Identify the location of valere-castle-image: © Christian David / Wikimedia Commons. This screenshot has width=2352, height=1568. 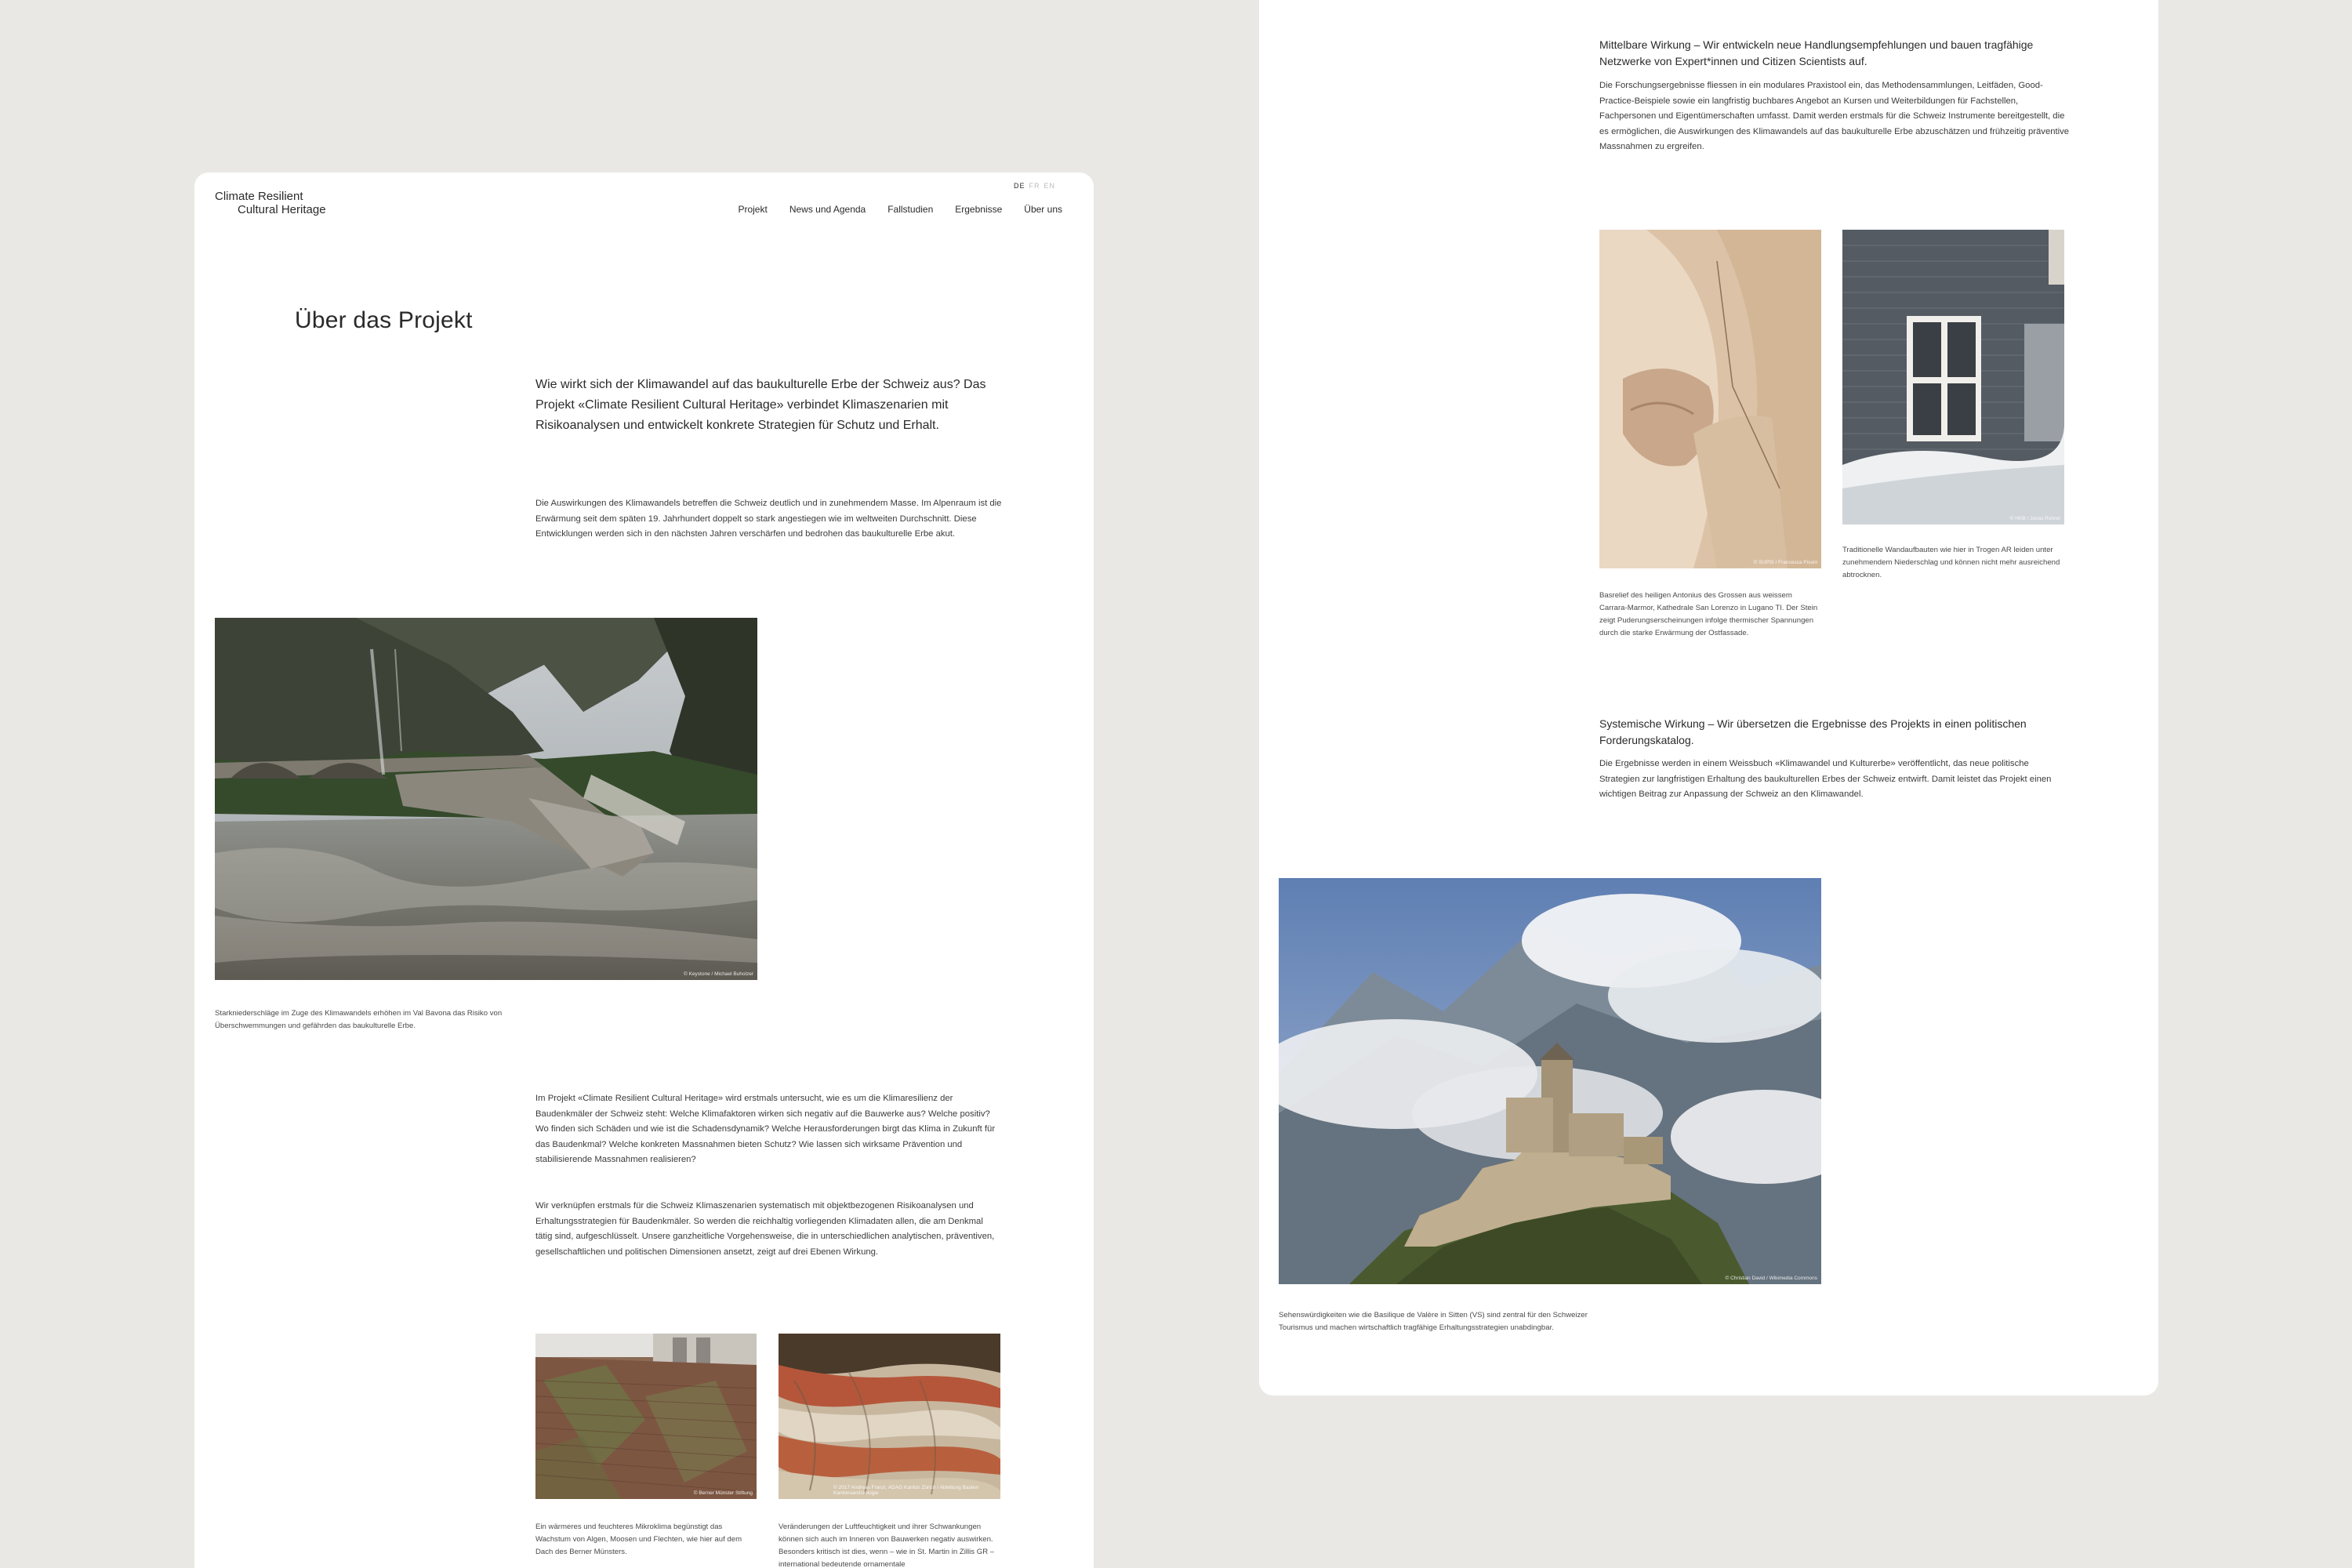
(1550, 1081).